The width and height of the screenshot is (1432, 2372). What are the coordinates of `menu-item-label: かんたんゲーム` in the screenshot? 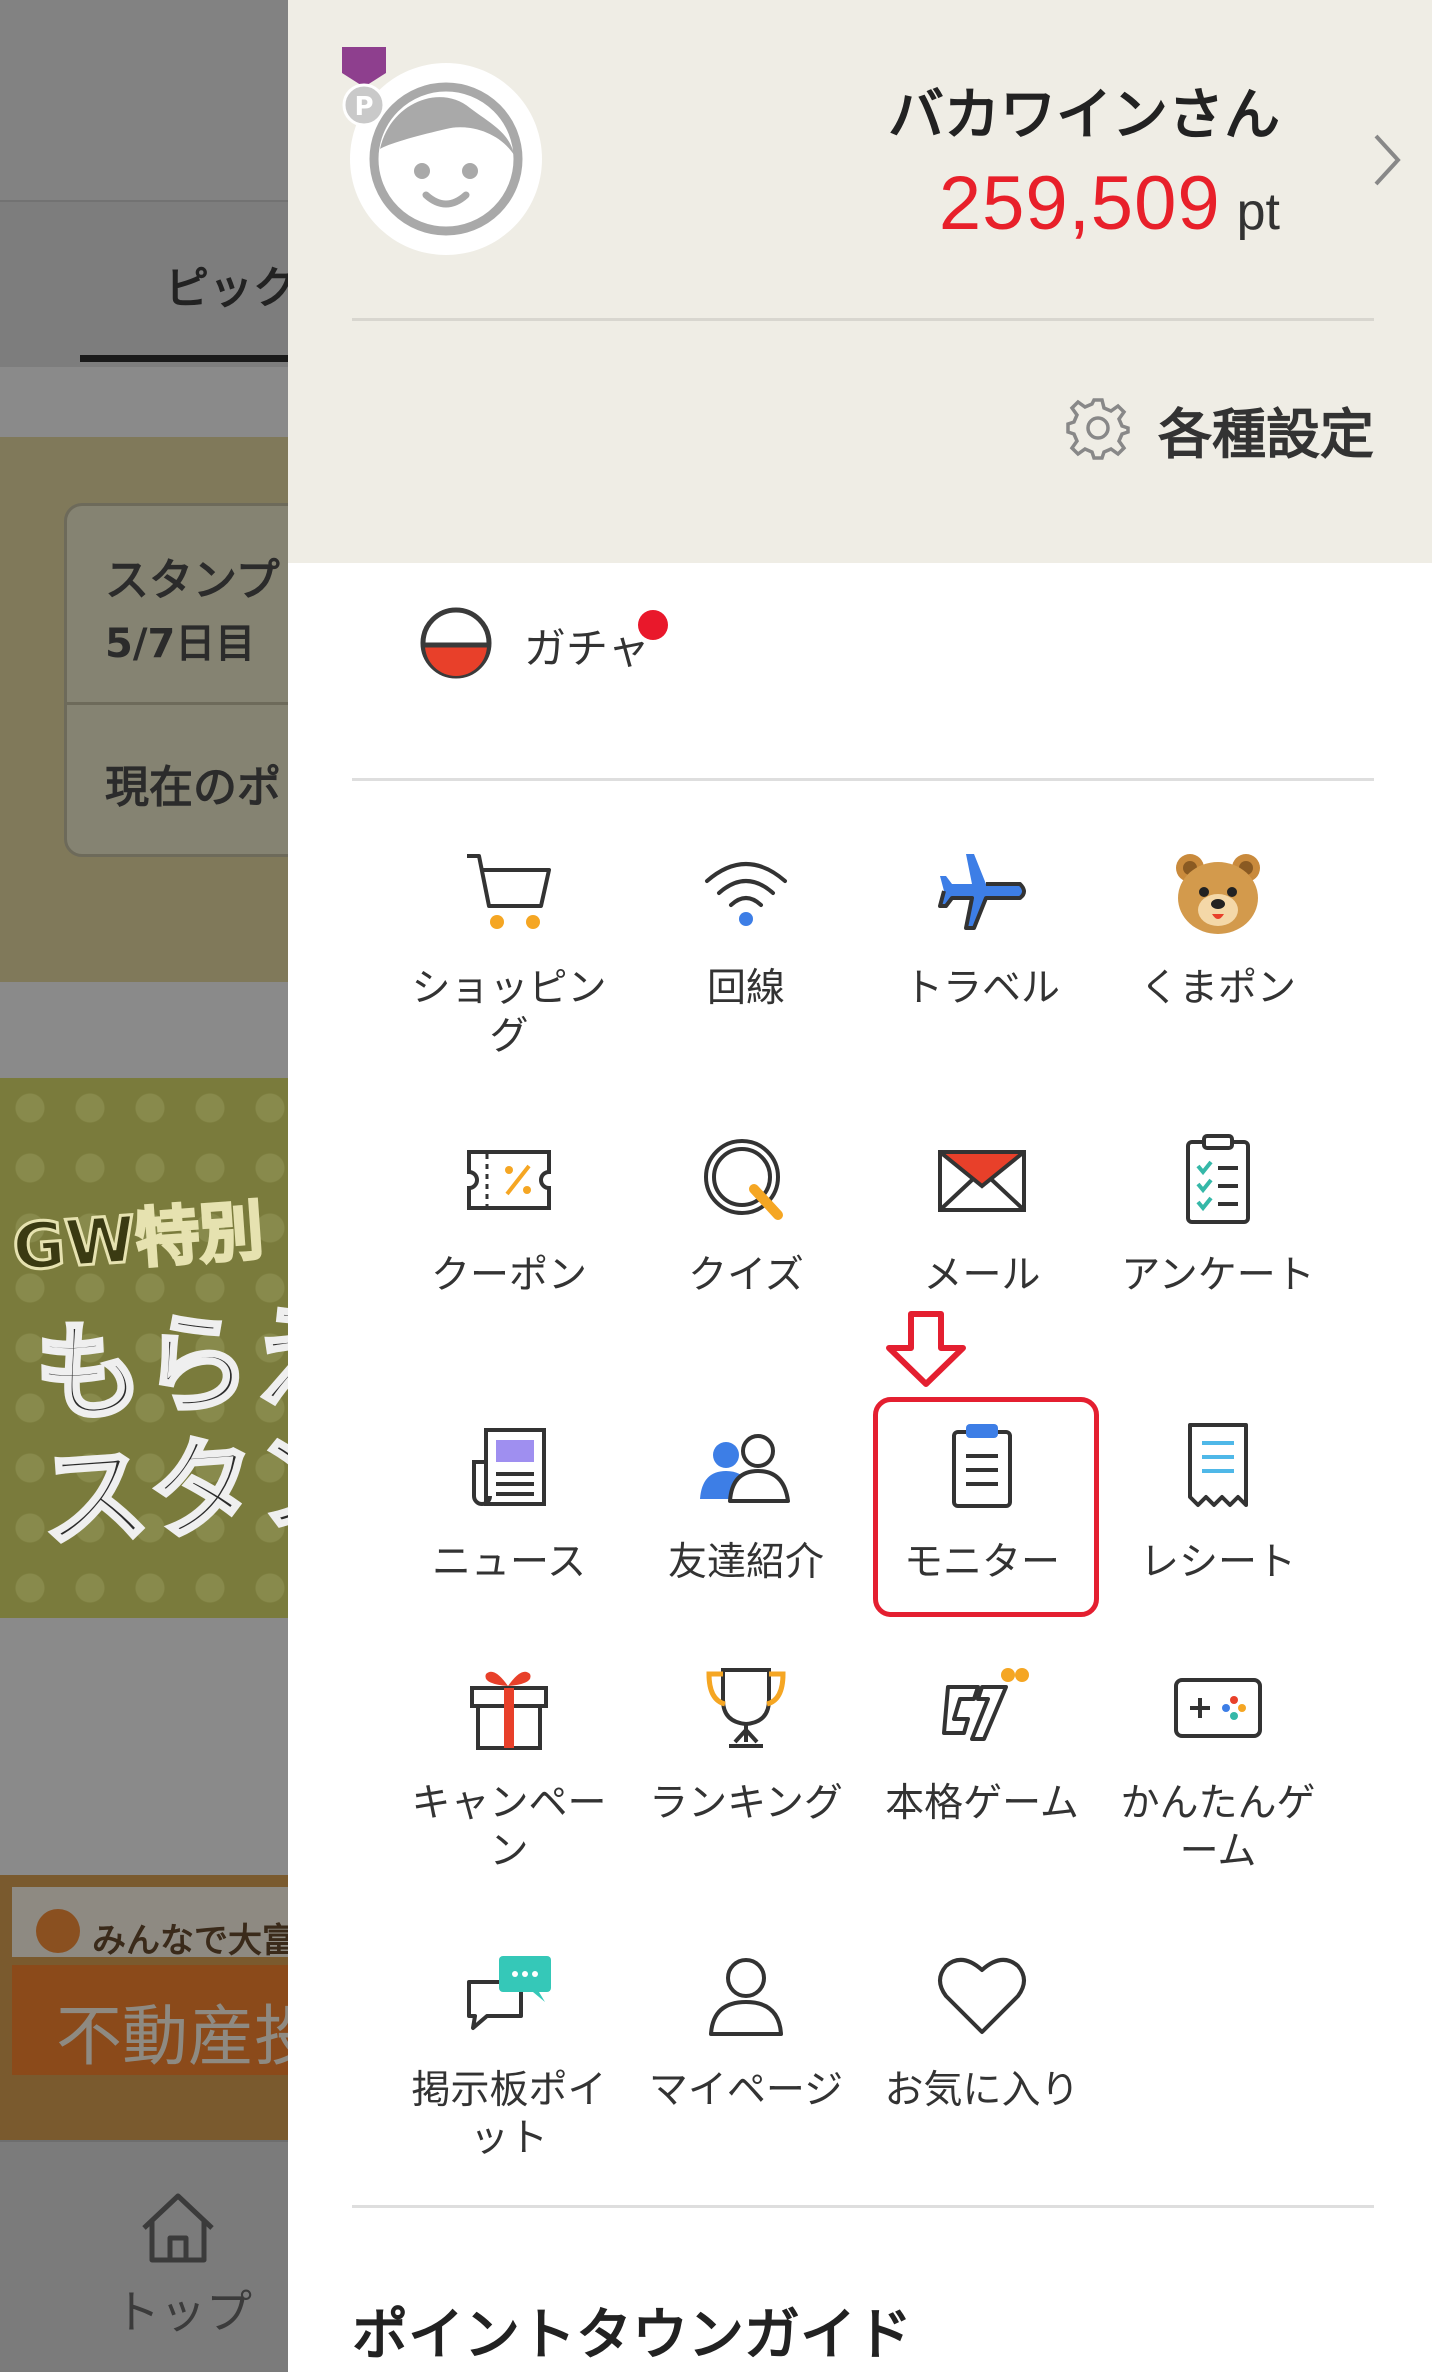 It's located at (1218, 1827).